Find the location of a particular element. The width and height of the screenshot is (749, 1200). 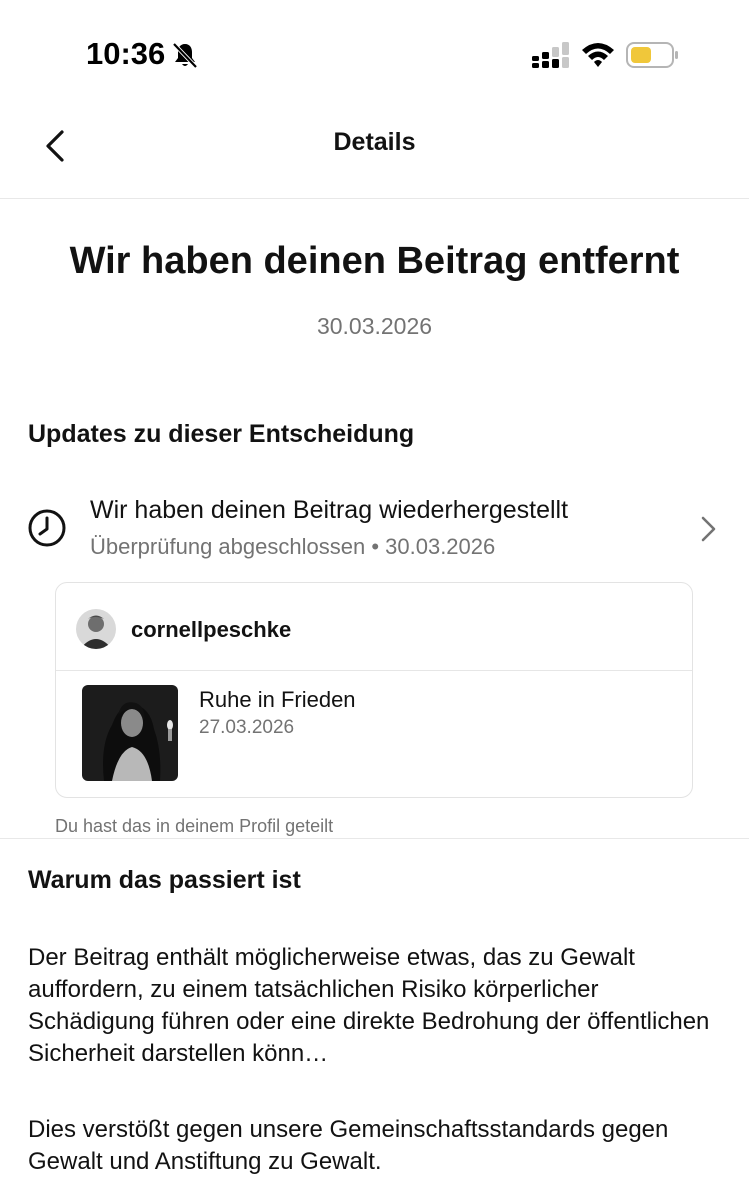

section-divider is located at coordinates (374, 838).